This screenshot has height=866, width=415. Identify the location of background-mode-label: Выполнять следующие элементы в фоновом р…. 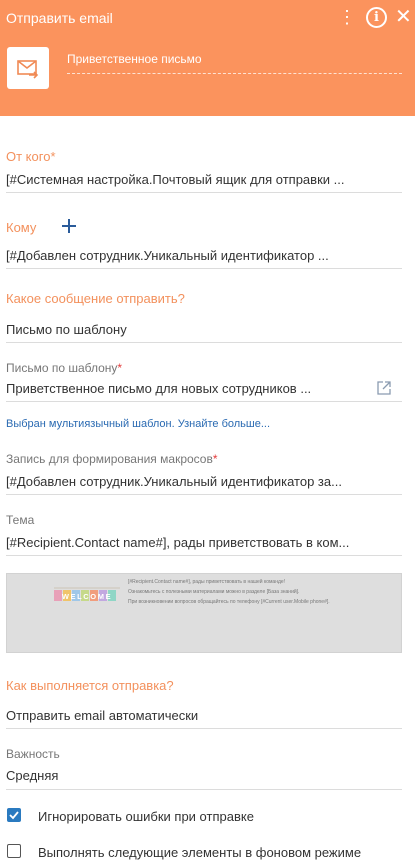
(199, 852).